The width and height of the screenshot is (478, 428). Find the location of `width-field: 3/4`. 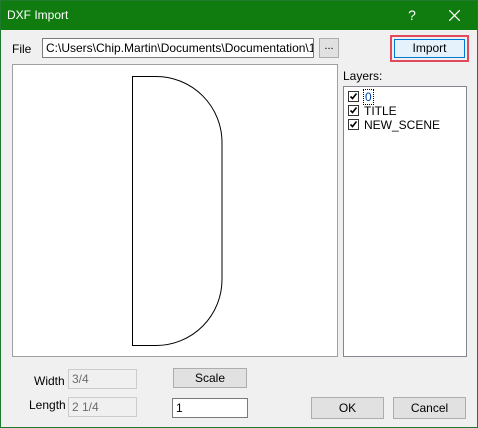

width-field: 3/4 is located at coordinates (102, 379).